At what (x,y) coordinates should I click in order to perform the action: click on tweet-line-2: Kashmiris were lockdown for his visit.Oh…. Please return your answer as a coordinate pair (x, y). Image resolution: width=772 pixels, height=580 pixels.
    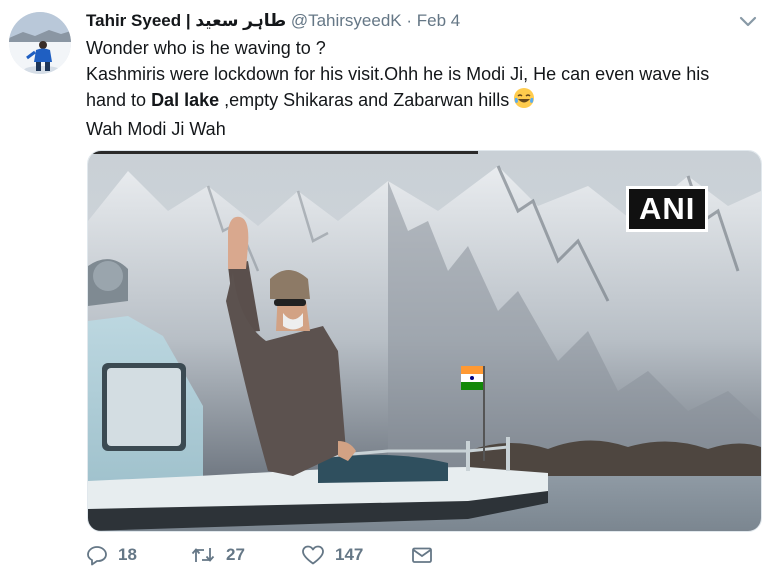
    Looking at the image, I should click on (398, 74).